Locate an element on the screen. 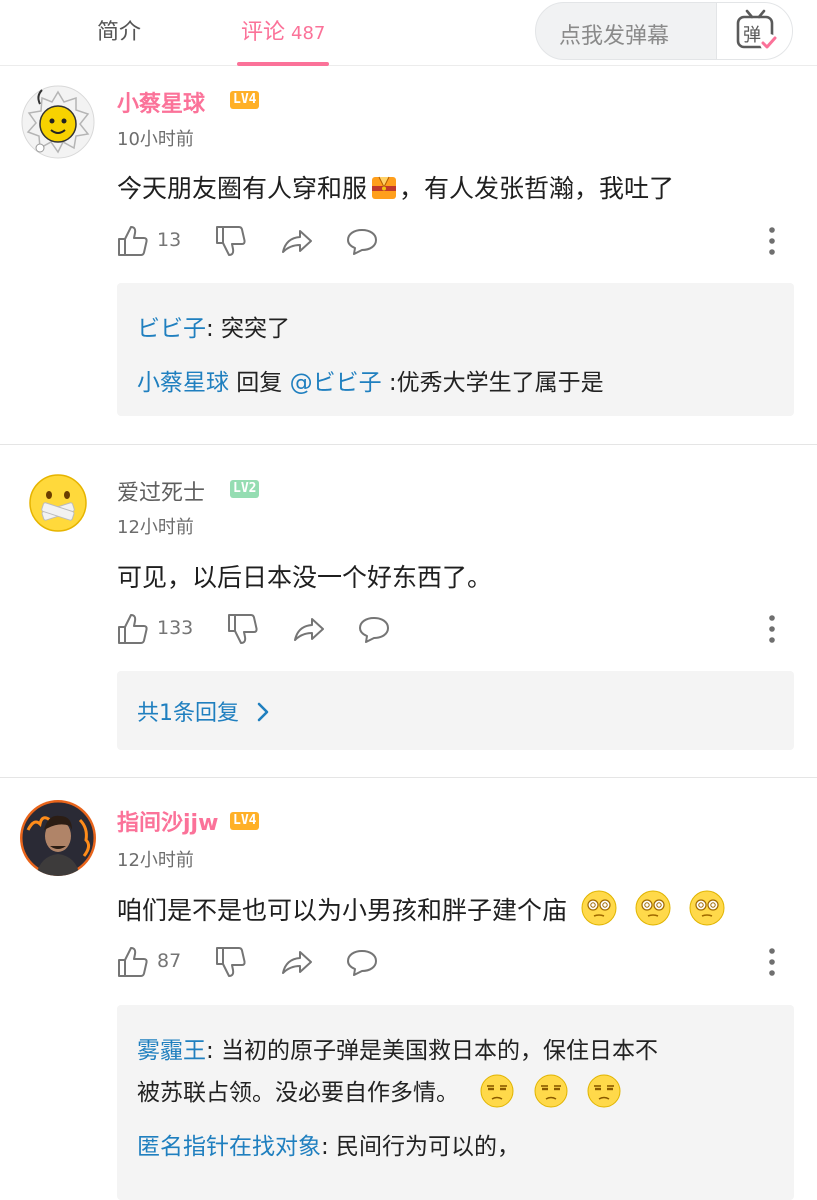 This screenshot has height=1200, width=817. comment-time: 10小时前 is located at coordinates (155, 139).